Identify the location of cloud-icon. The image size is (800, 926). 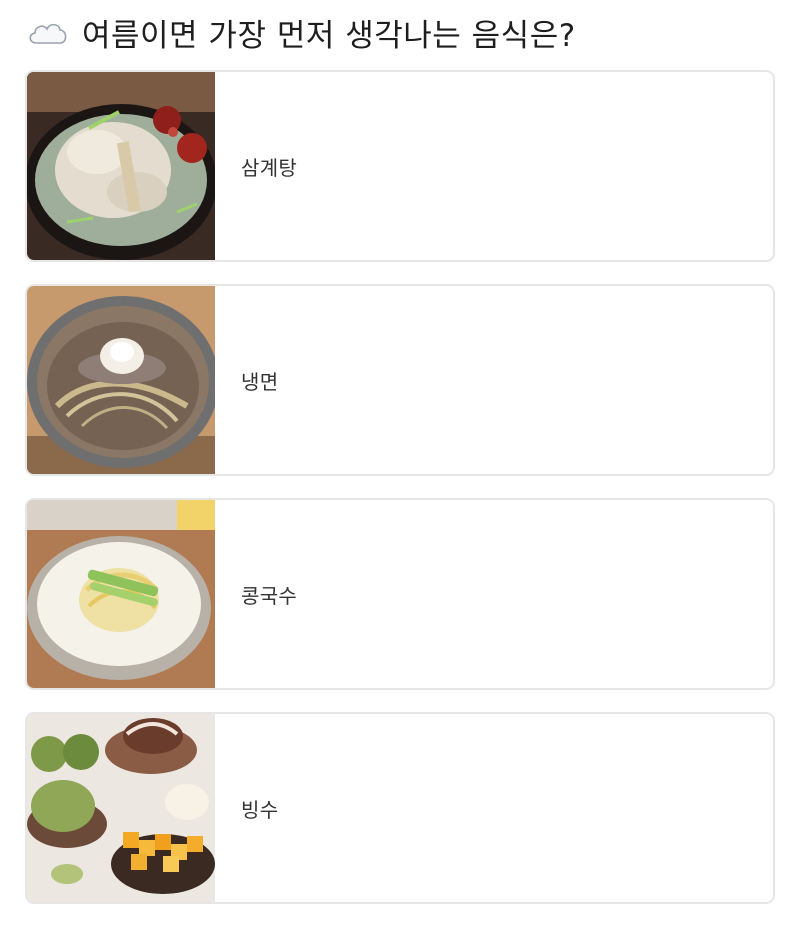
(48, 32).